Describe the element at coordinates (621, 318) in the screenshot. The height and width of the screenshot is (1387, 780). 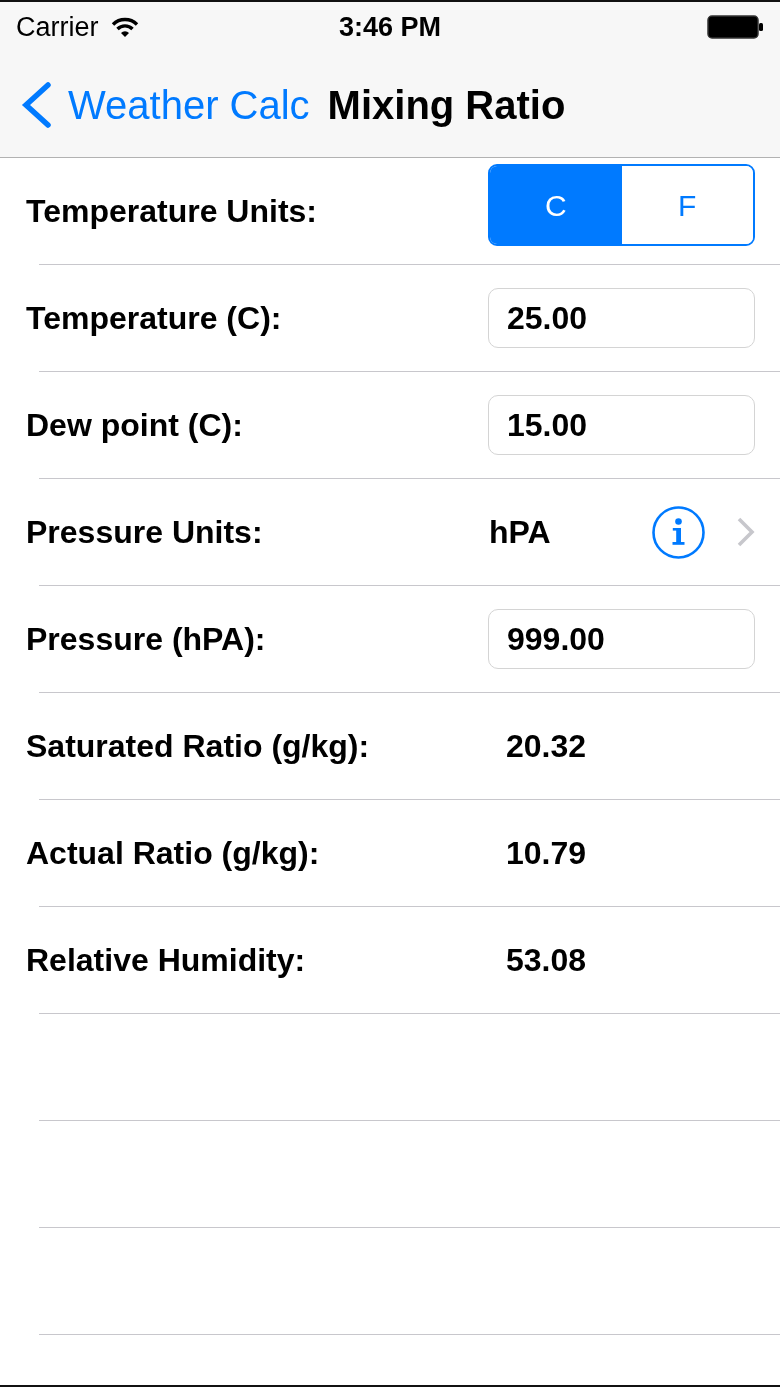
I see `input-field: 25.00` at that location.